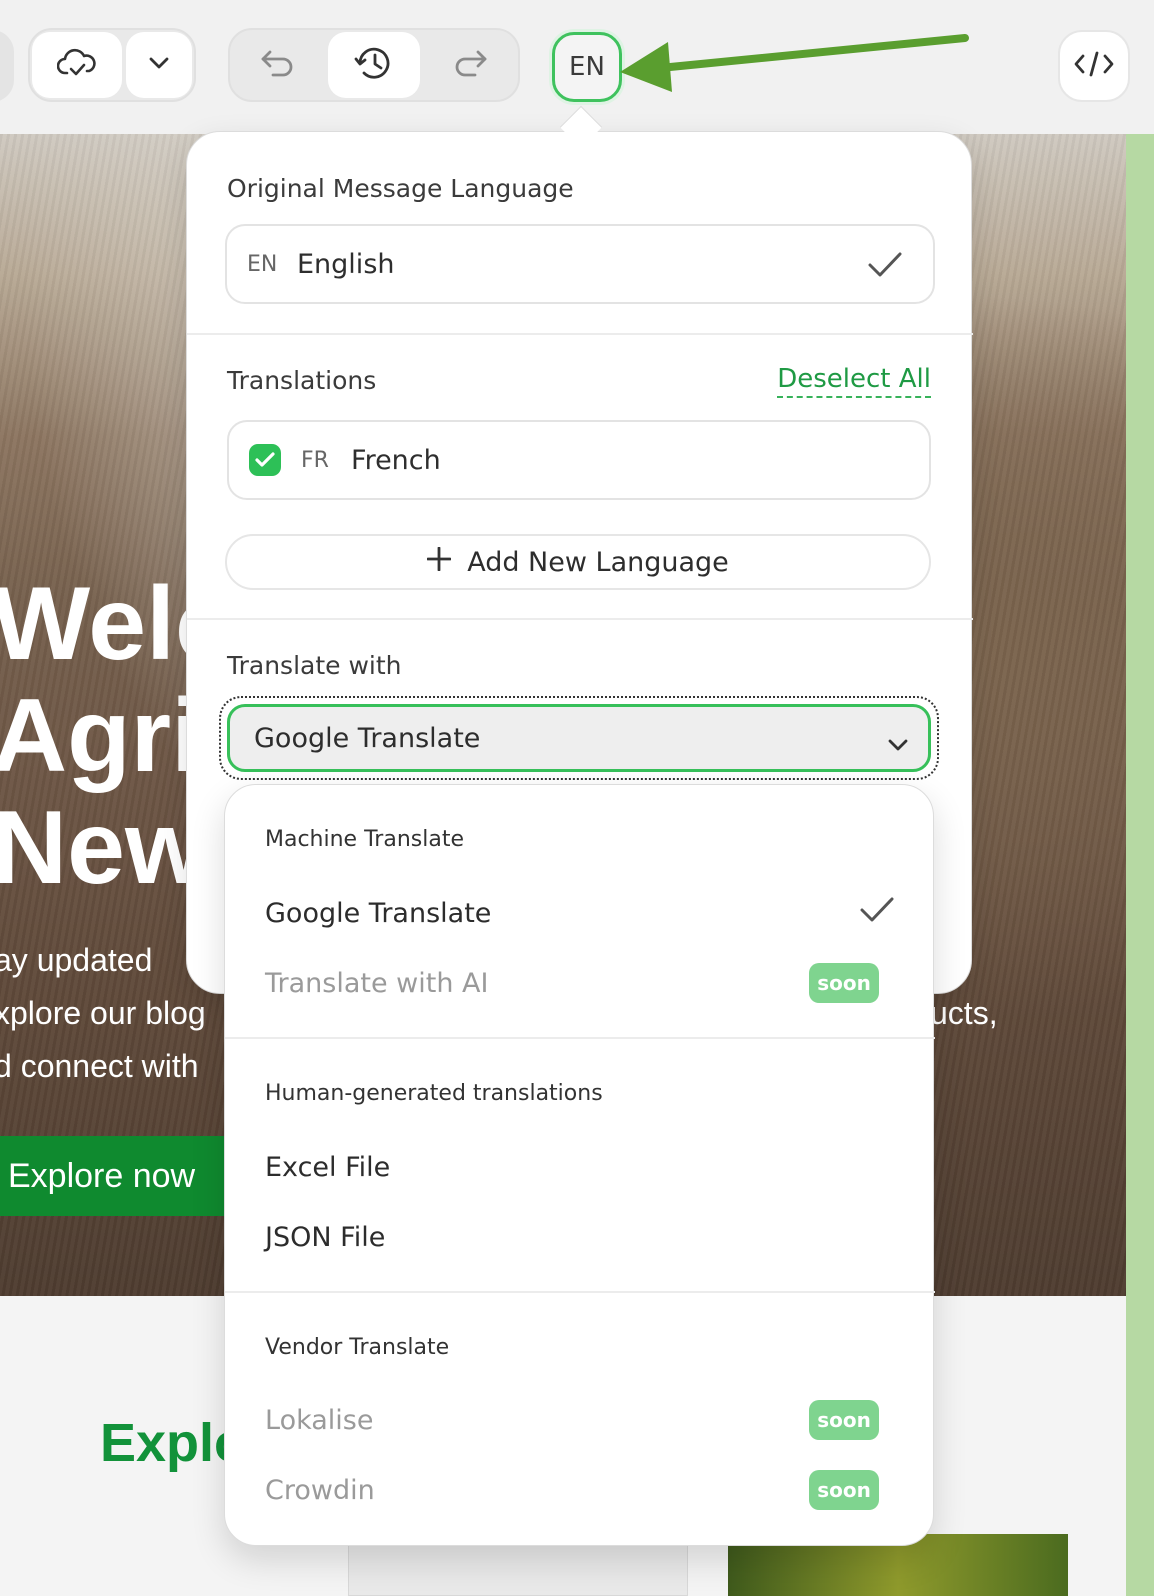  Describe the element at coordinates (364, 839) in the screenshot. I see `menu-group-title: Machine Translate` at that location.